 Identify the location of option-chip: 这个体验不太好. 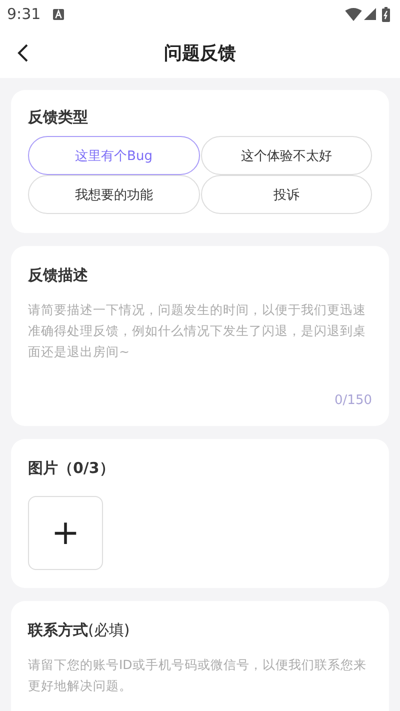
(286, 155).